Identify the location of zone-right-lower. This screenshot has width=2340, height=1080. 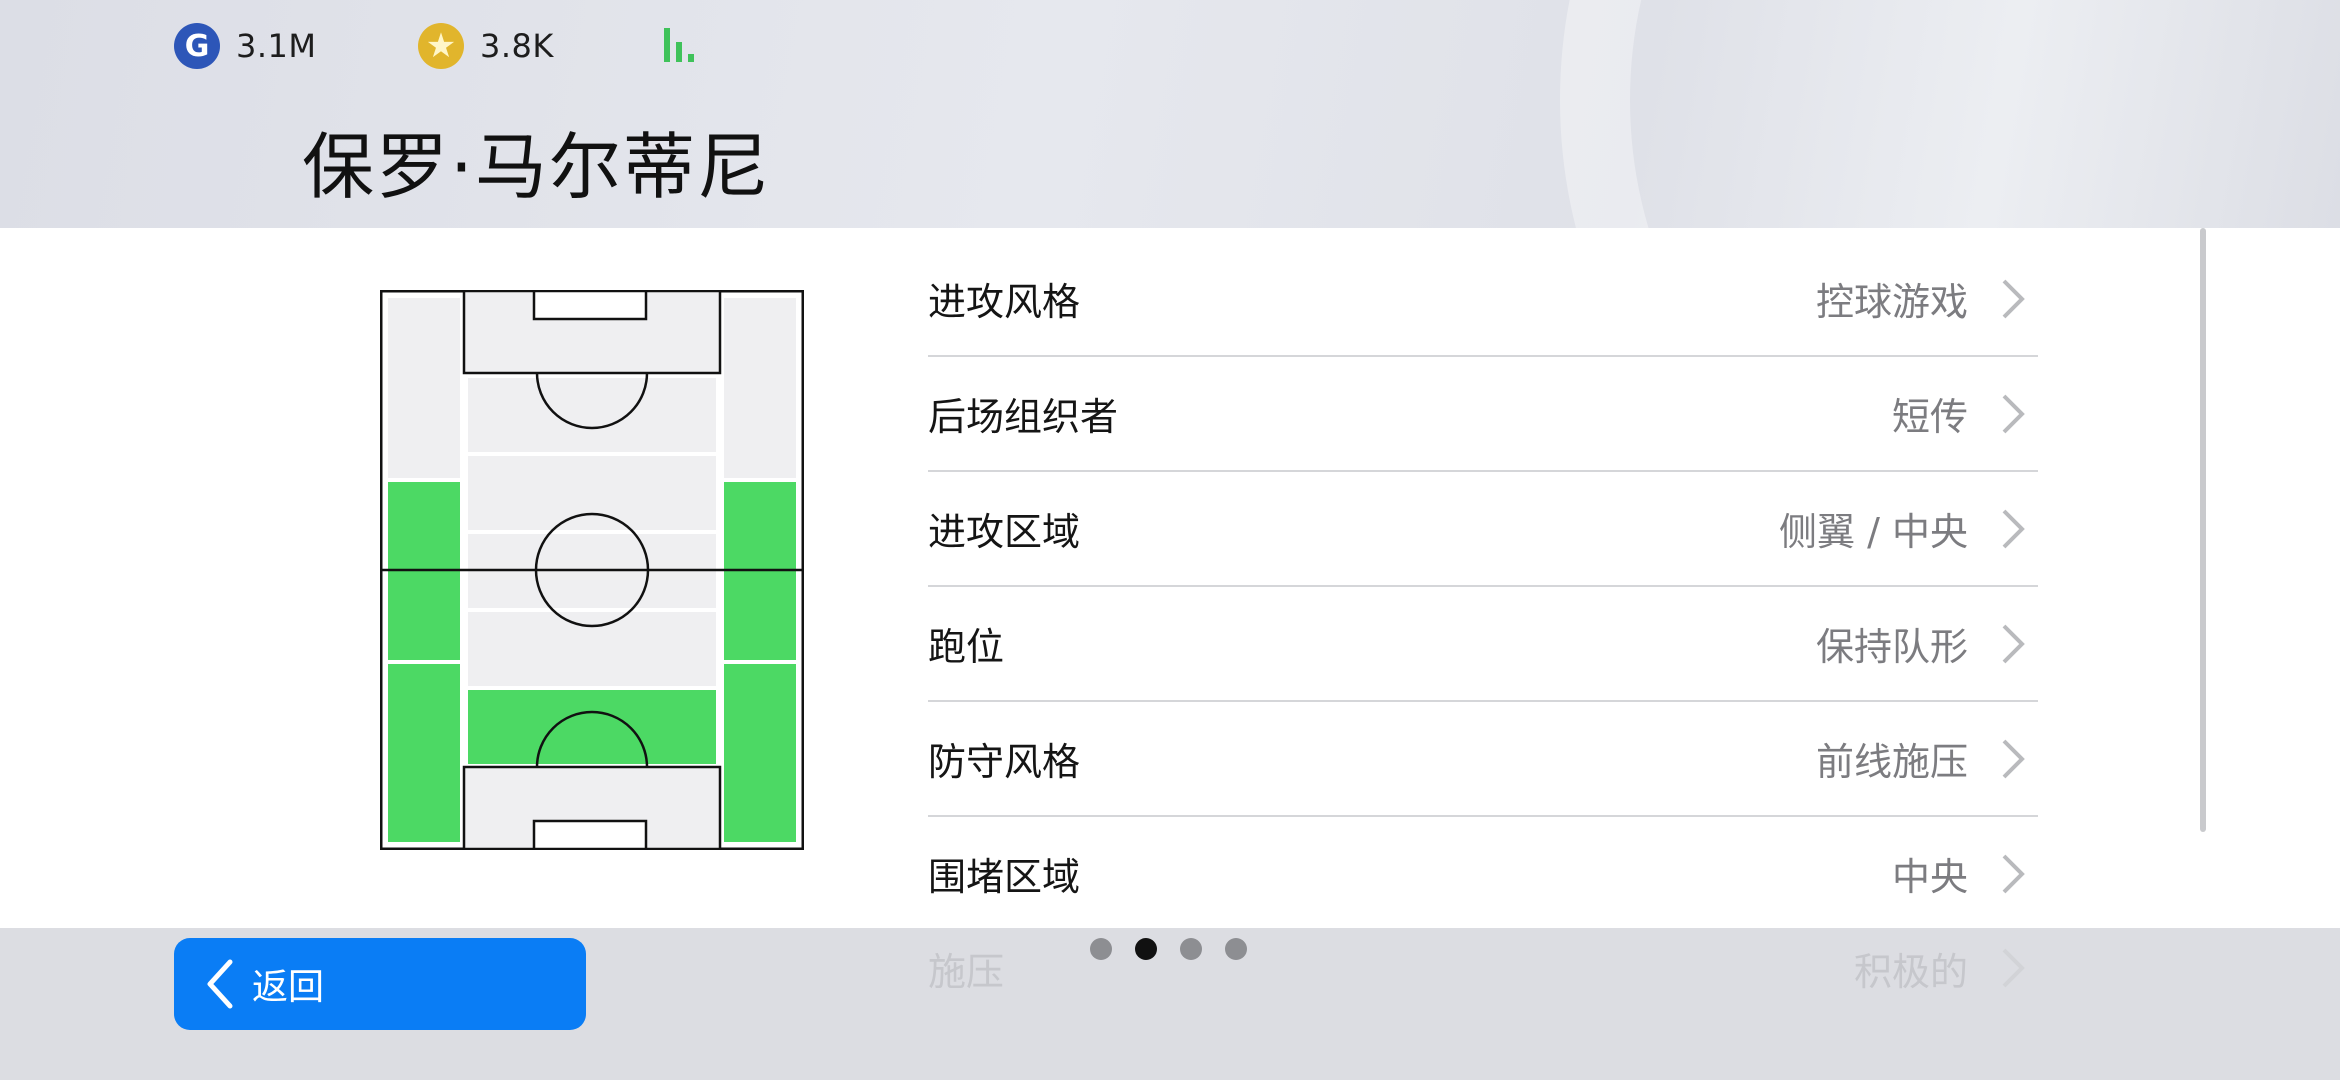
(760, 753).